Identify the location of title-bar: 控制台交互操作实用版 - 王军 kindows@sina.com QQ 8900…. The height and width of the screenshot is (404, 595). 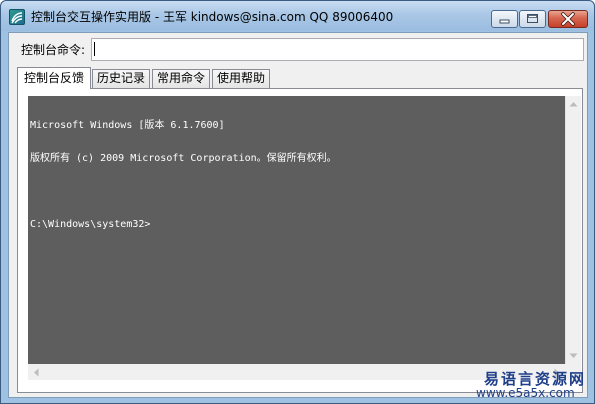
(297, 16).